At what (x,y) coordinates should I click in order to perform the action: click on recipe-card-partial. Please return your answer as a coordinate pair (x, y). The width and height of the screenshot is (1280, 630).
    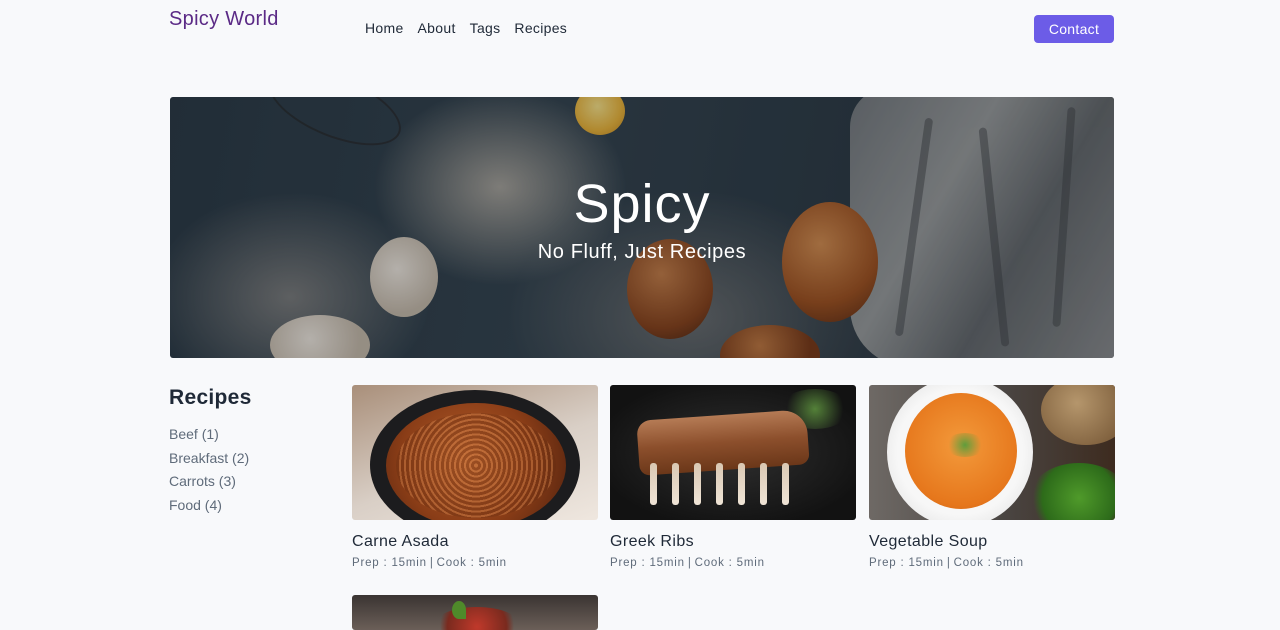
    Looking at the image, I should click on (475, 612).